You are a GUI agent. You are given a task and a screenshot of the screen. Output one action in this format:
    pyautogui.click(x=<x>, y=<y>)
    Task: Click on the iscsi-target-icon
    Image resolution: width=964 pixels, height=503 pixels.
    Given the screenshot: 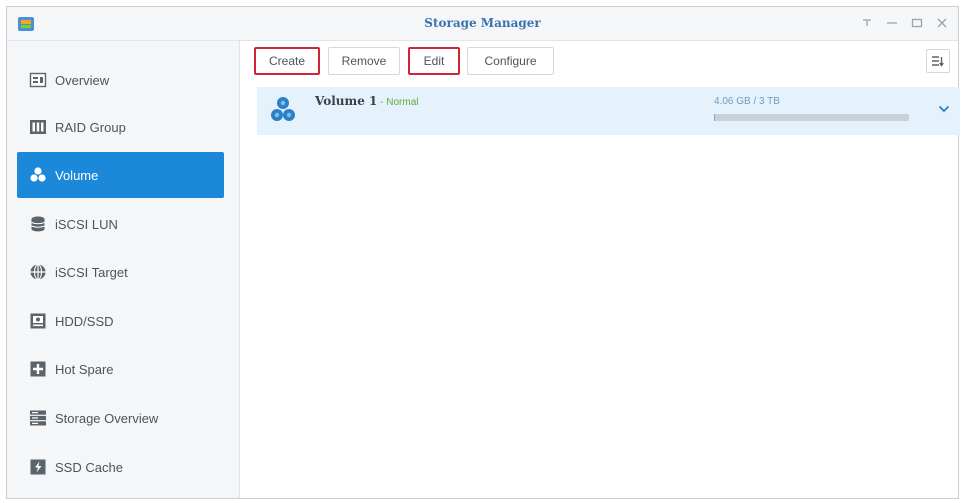 What is the action you would take?
    pyautogui.click(x=38, y=272)
    